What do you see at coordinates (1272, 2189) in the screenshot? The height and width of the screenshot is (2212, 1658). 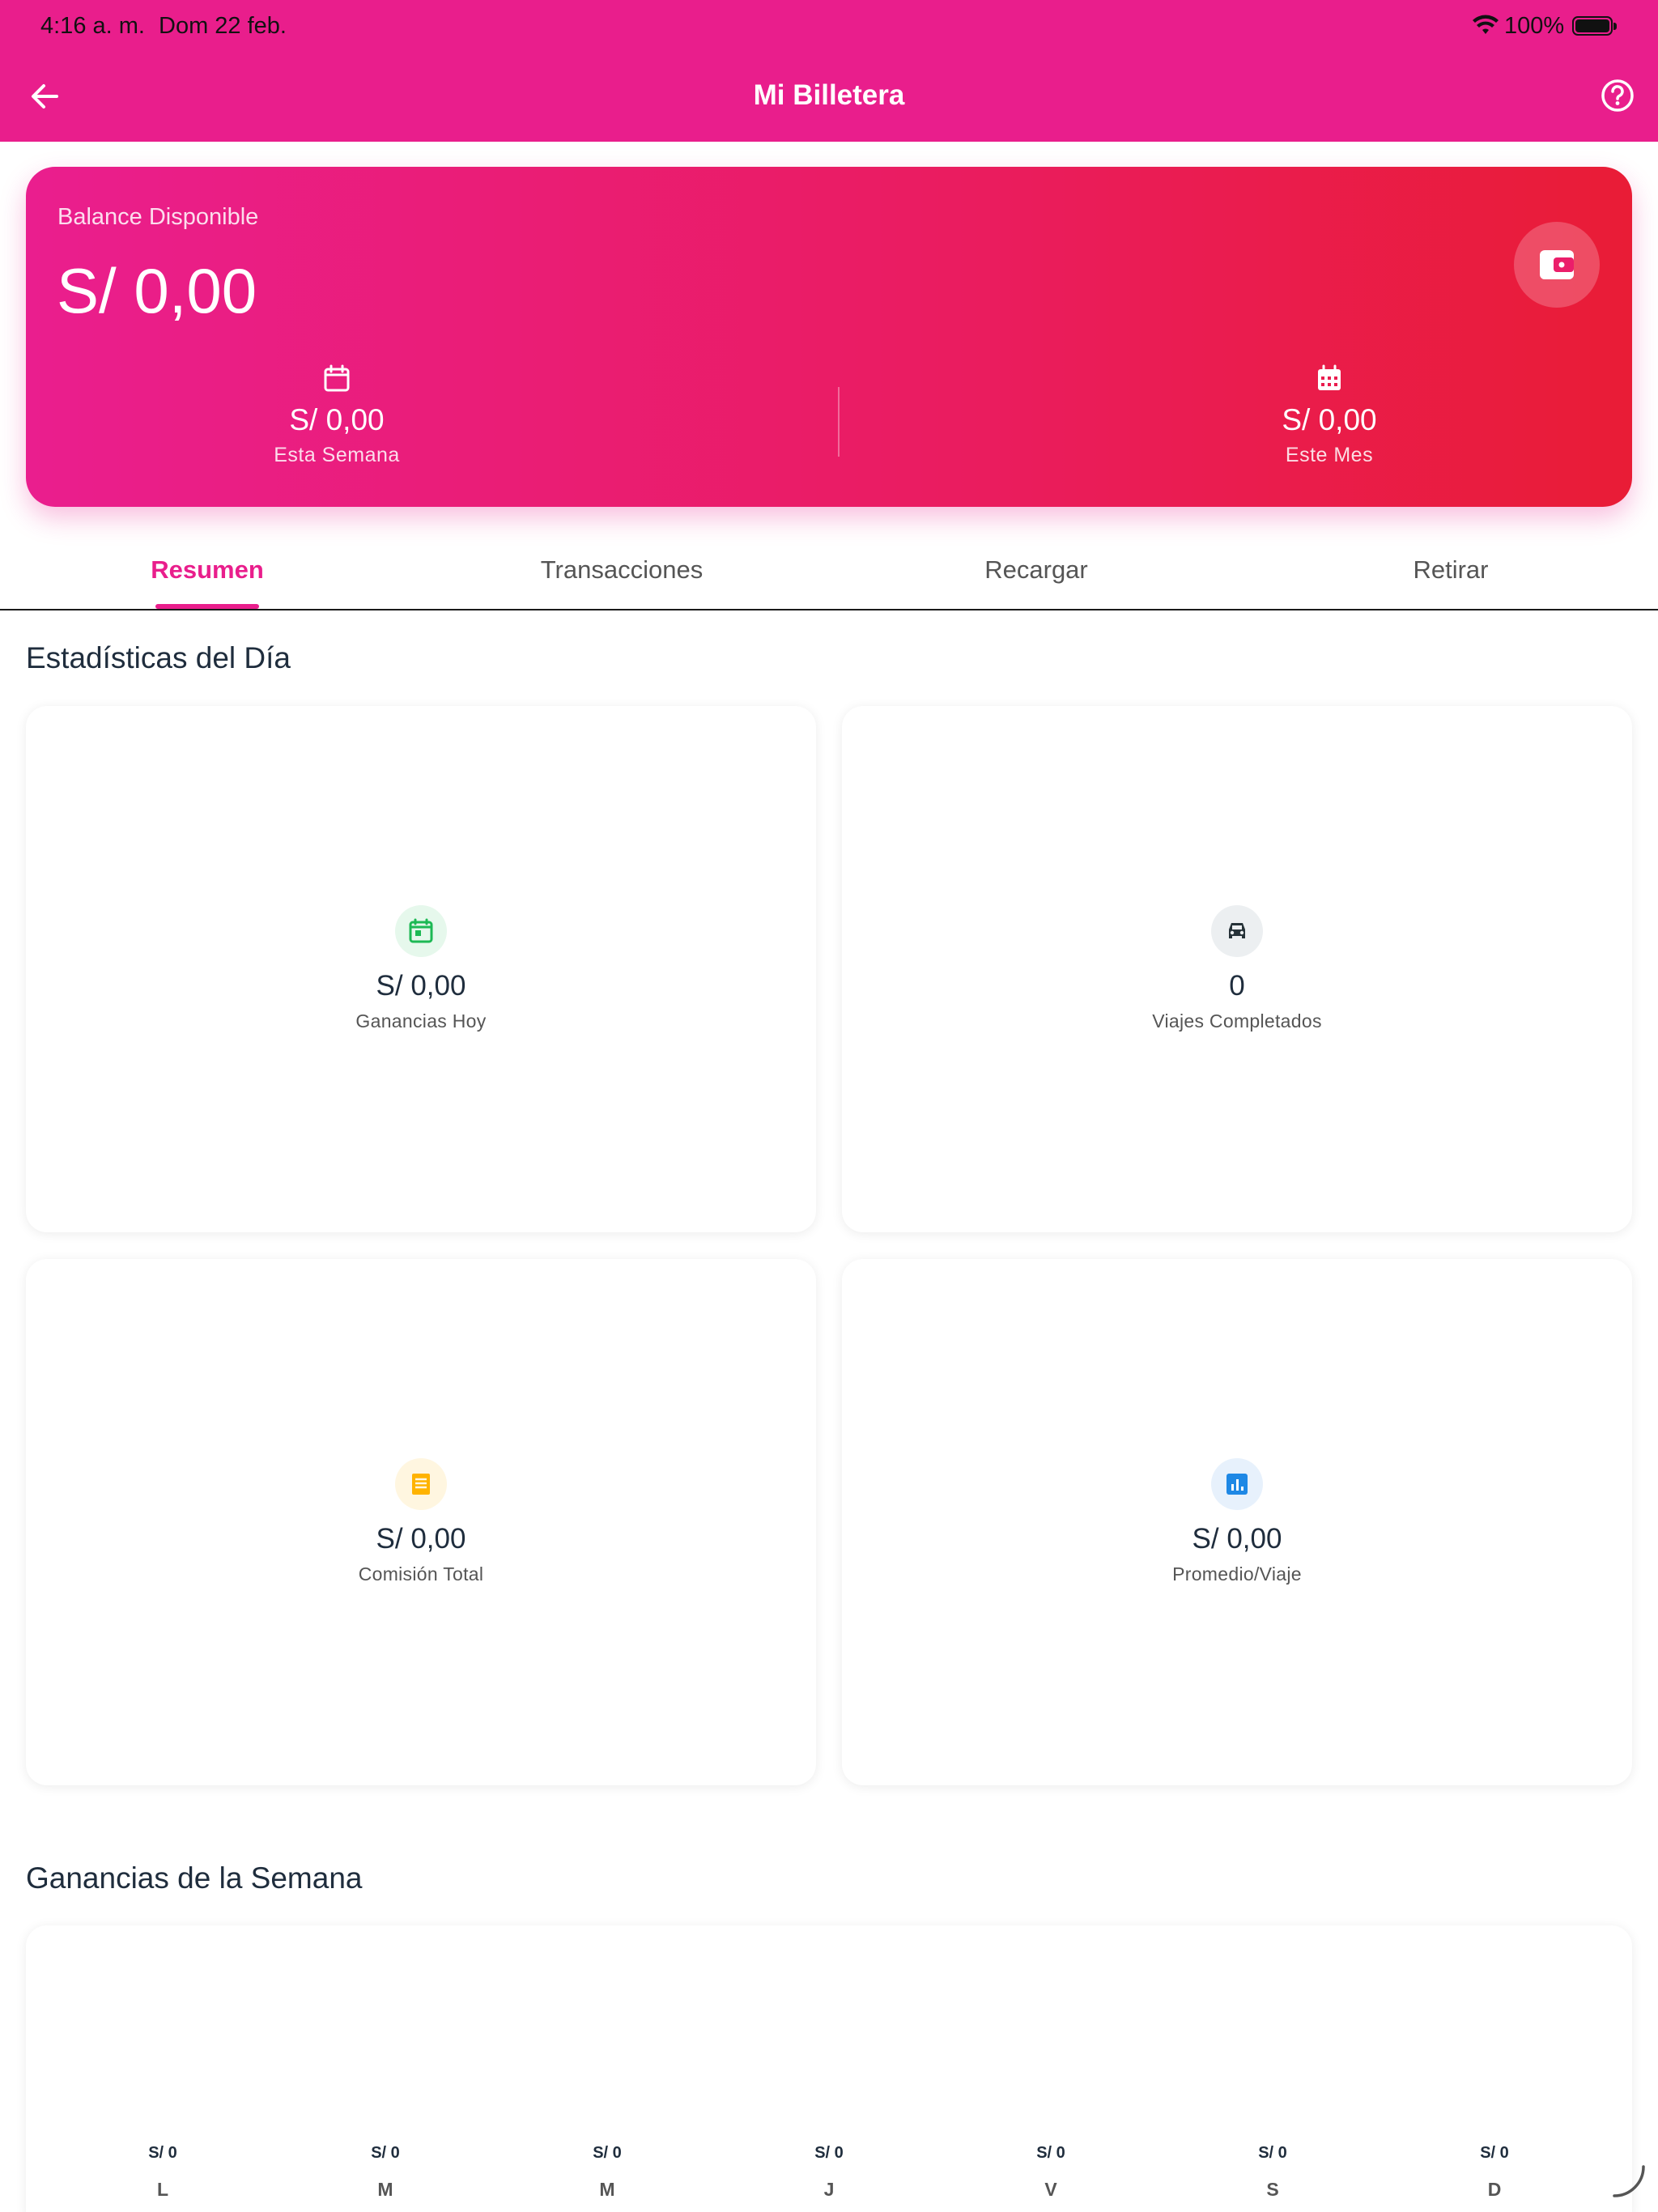 I see `day-label: S` at bounding box center [1272, 2189].